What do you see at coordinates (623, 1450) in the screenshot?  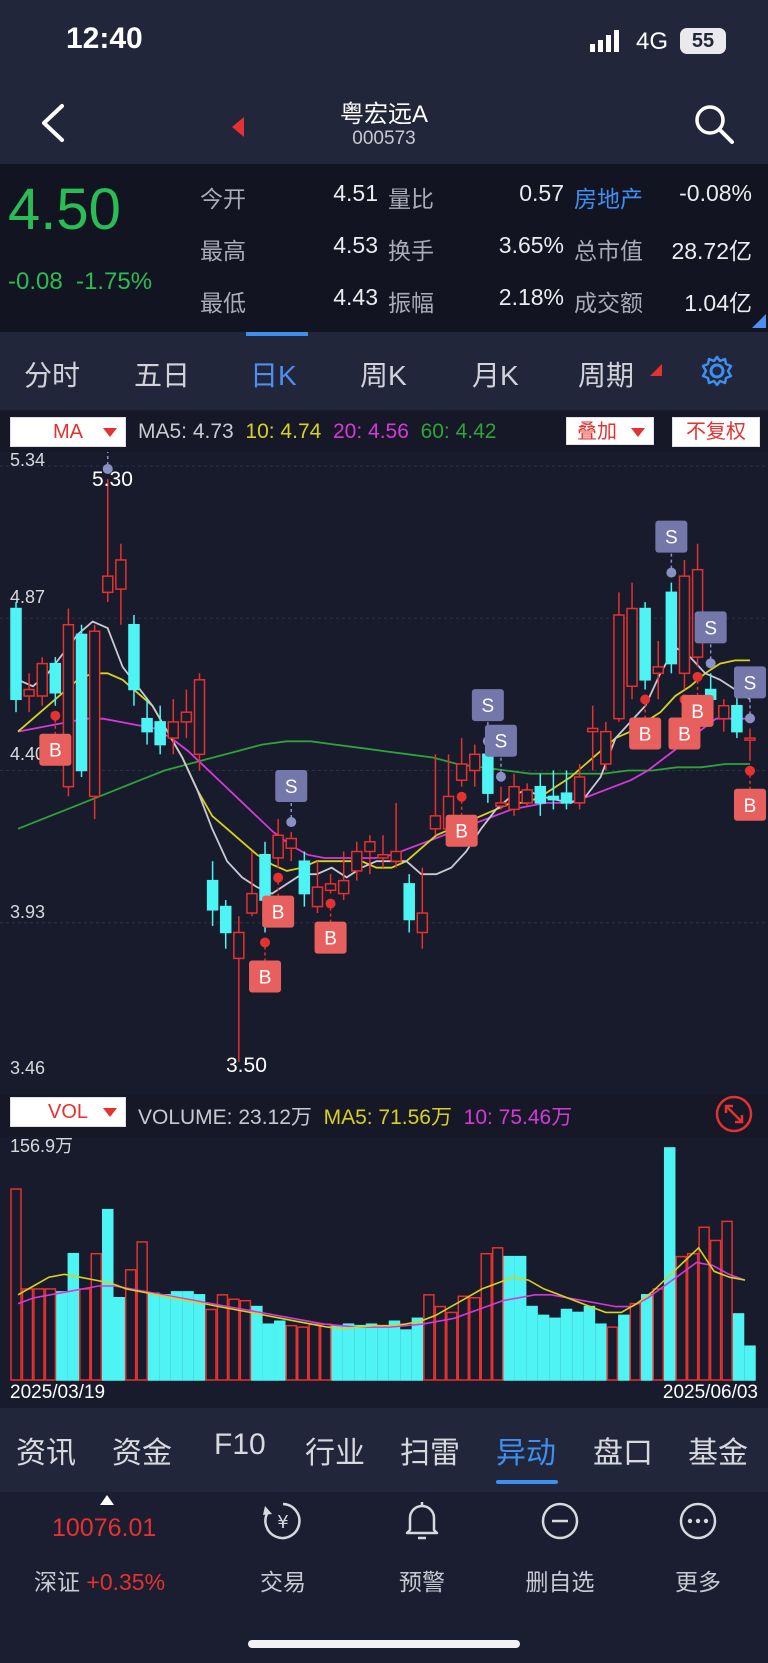 I see `tab-order-book: 盘口` at bounding box center [623, 1450].